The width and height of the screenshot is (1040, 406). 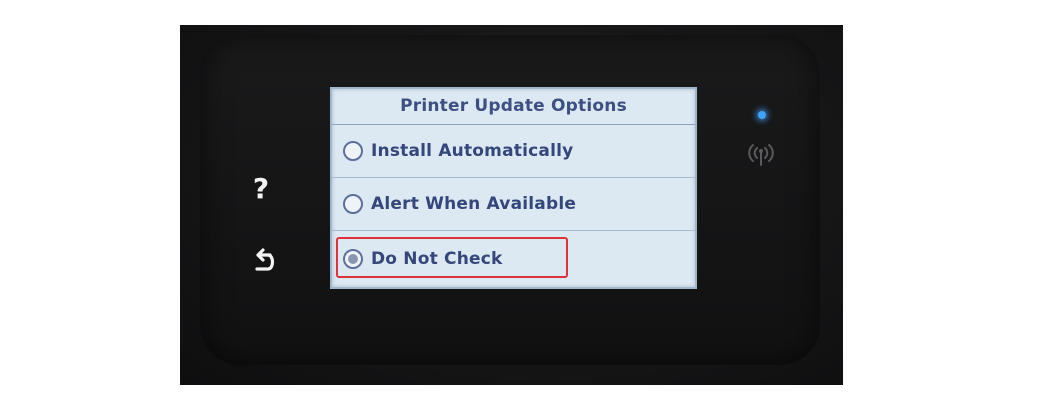 I want to click on option-label: Install Automatically, so click(x=472, y=151).